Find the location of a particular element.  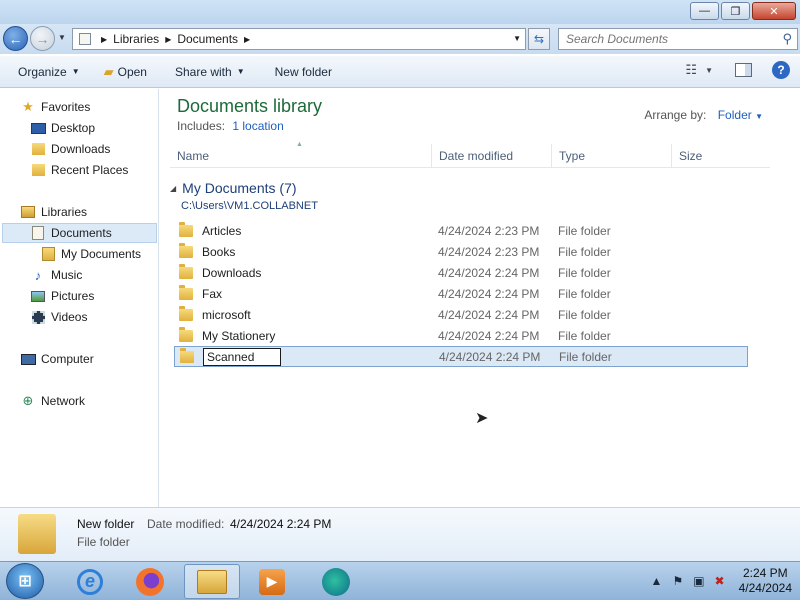

nav-my-documents: My Documents is located at coordinates (90, 254).